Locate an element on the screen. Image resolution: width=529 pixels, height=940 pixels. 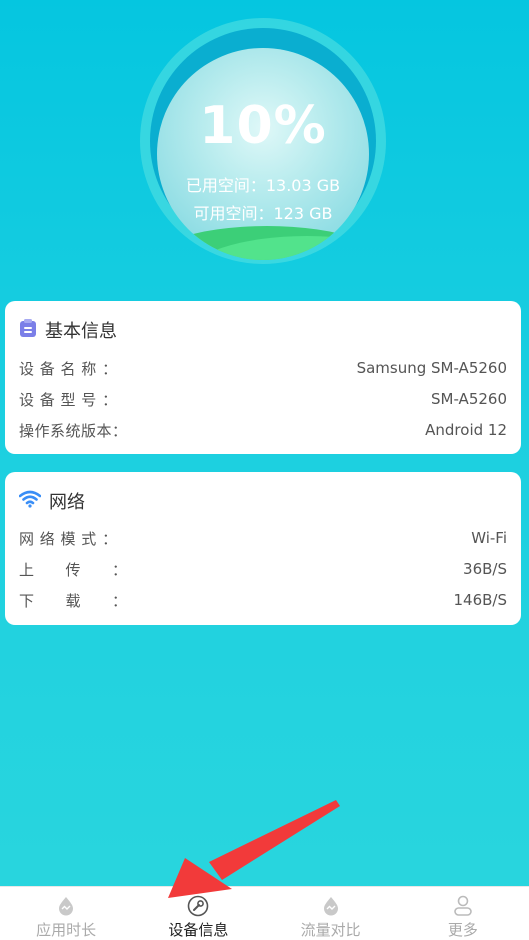
basic-info-title: 基本信息 is located at coordinates (81, 331).